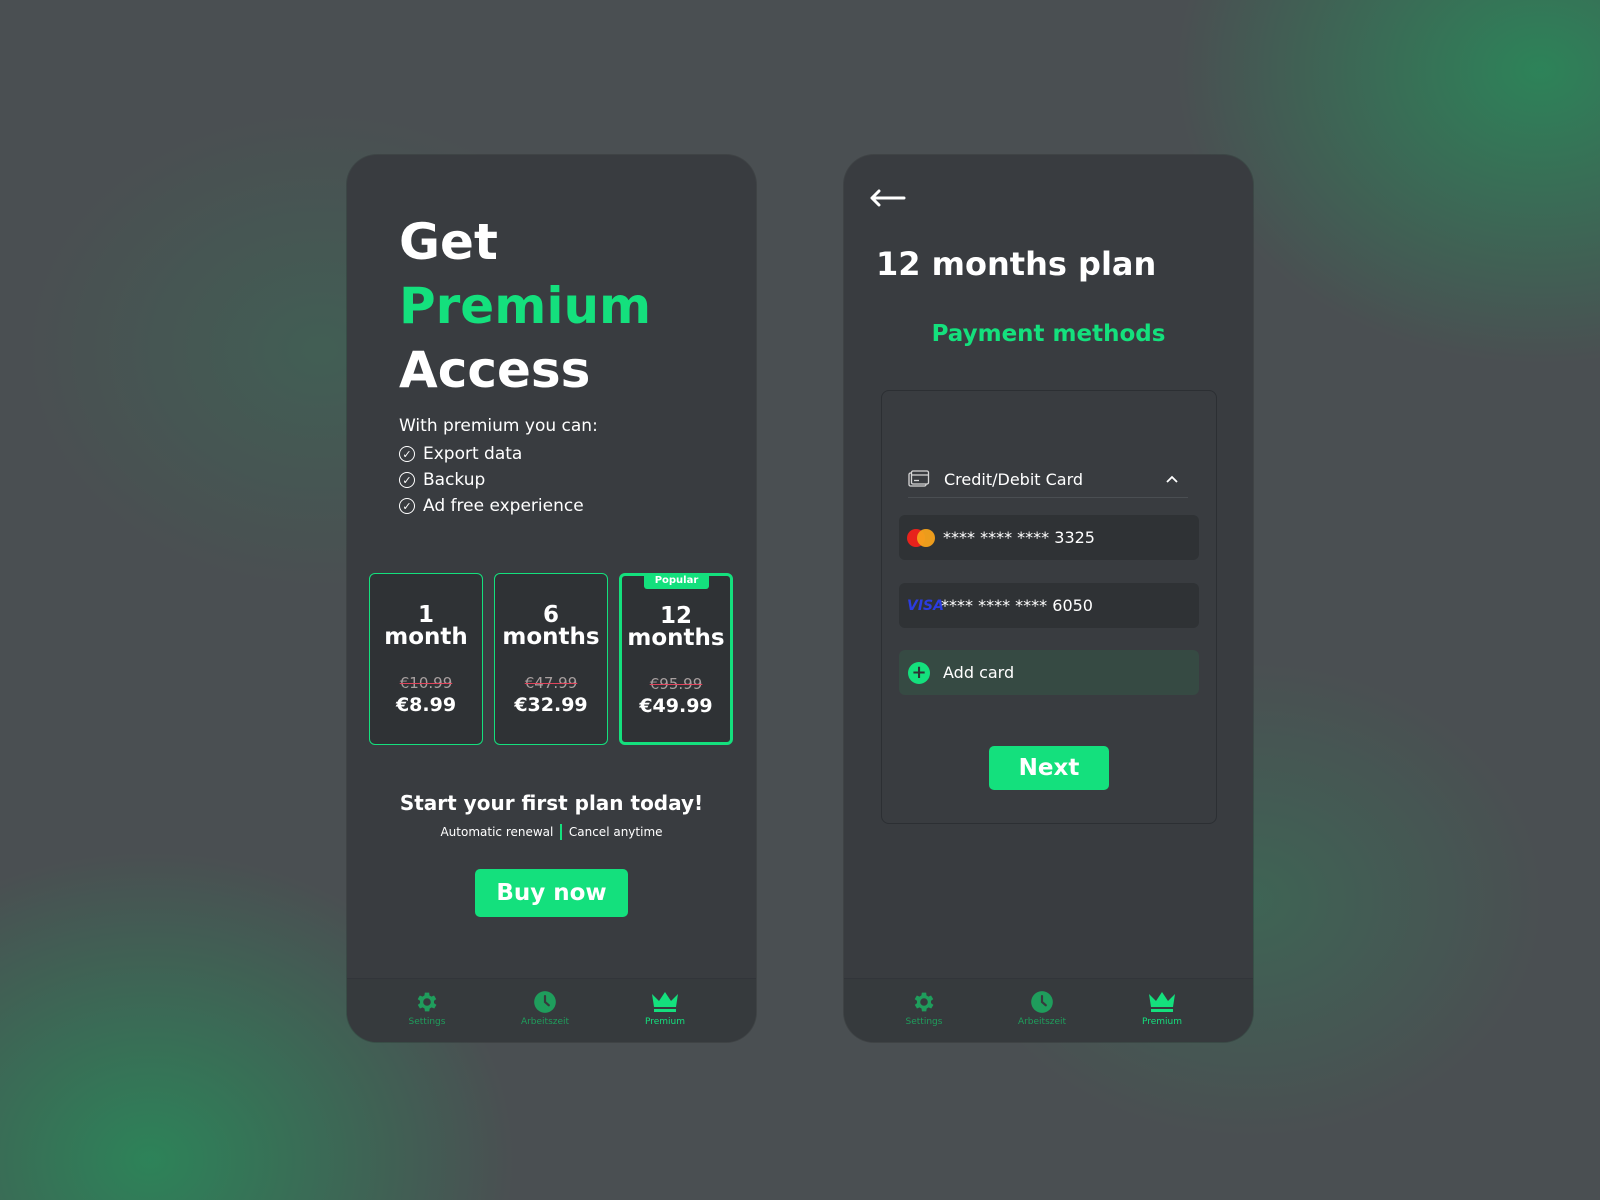 This screenshot has width=1600, height=1200. Describe the element at coordinates (919, 478) in the screenshot. I see `credit-card-icon` at that location.